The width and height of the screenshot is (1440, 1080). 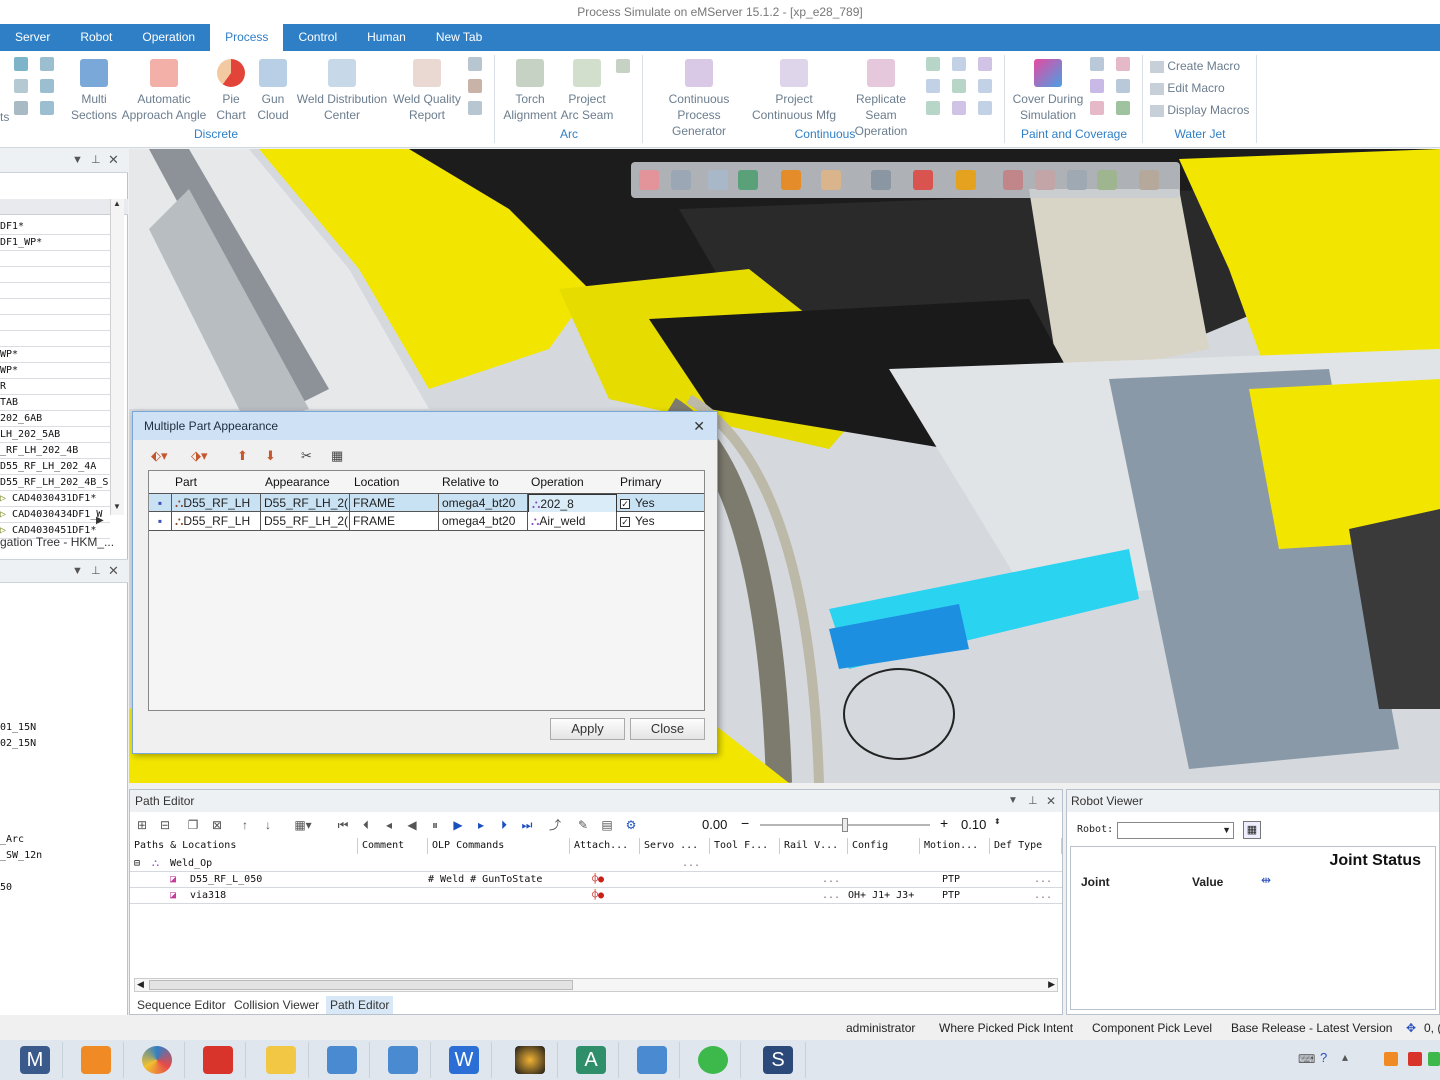 What do you see at coordinates (944, 823) in the screenshot?
I see `speed-increase-button: +` at bounding box center [944, 823].